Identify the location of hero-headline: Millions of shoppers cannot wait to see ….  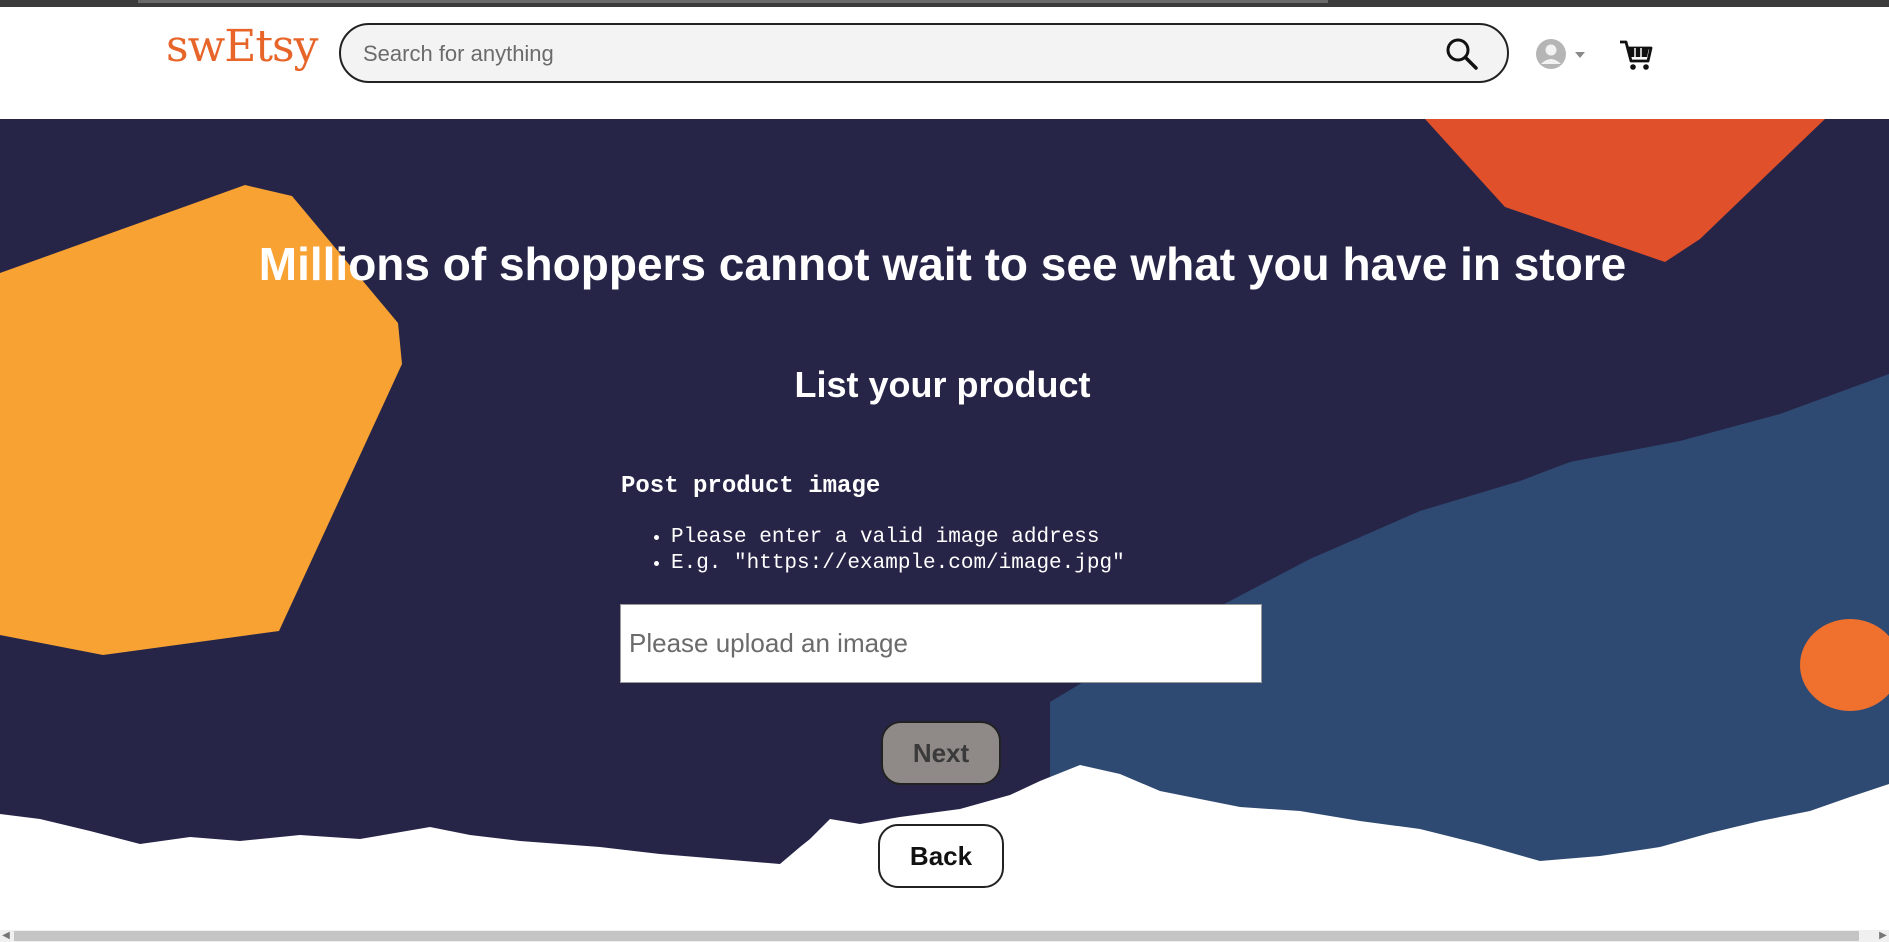
(942, 264).